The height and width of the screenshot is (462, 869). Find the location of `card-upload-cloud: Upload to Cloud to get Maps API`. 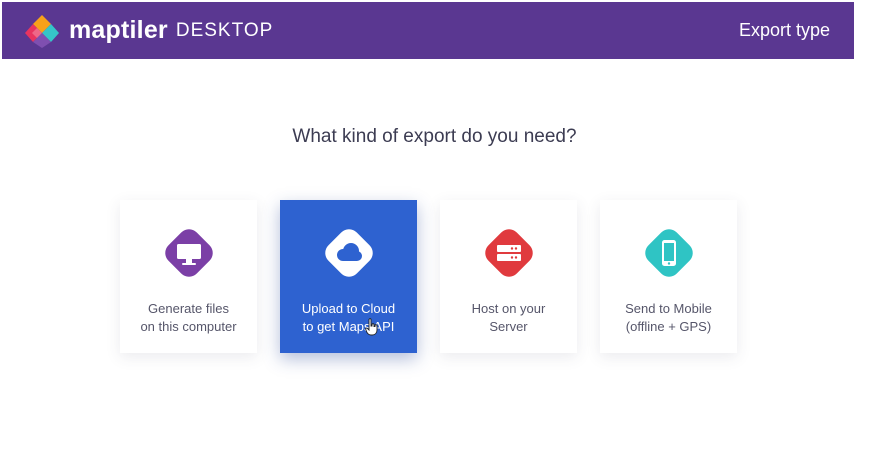

card-upload-cloud: Upload to Cloud to get Maps API is located at coordinates (348, 276).